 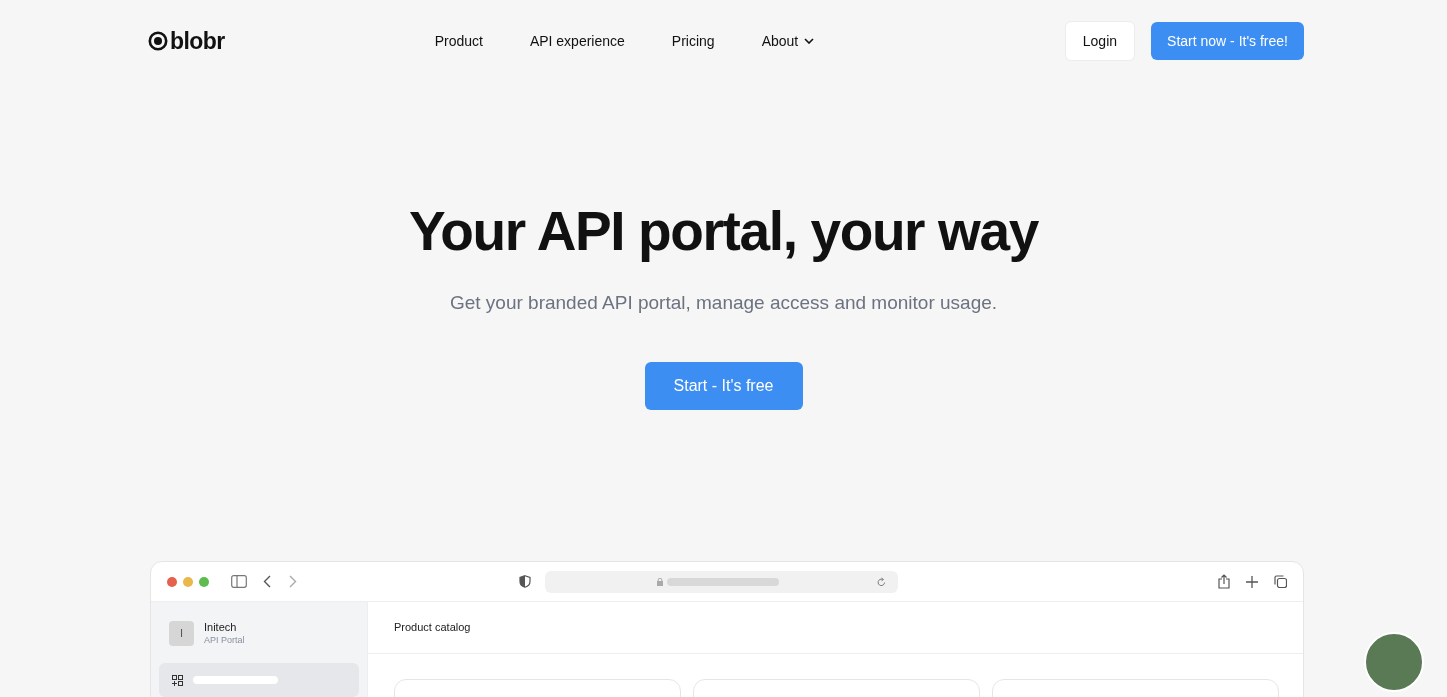 What do you see at coordinates (788, 41) in the screenshot?
I see `about-menu: About` at bounding box center [788, 41].